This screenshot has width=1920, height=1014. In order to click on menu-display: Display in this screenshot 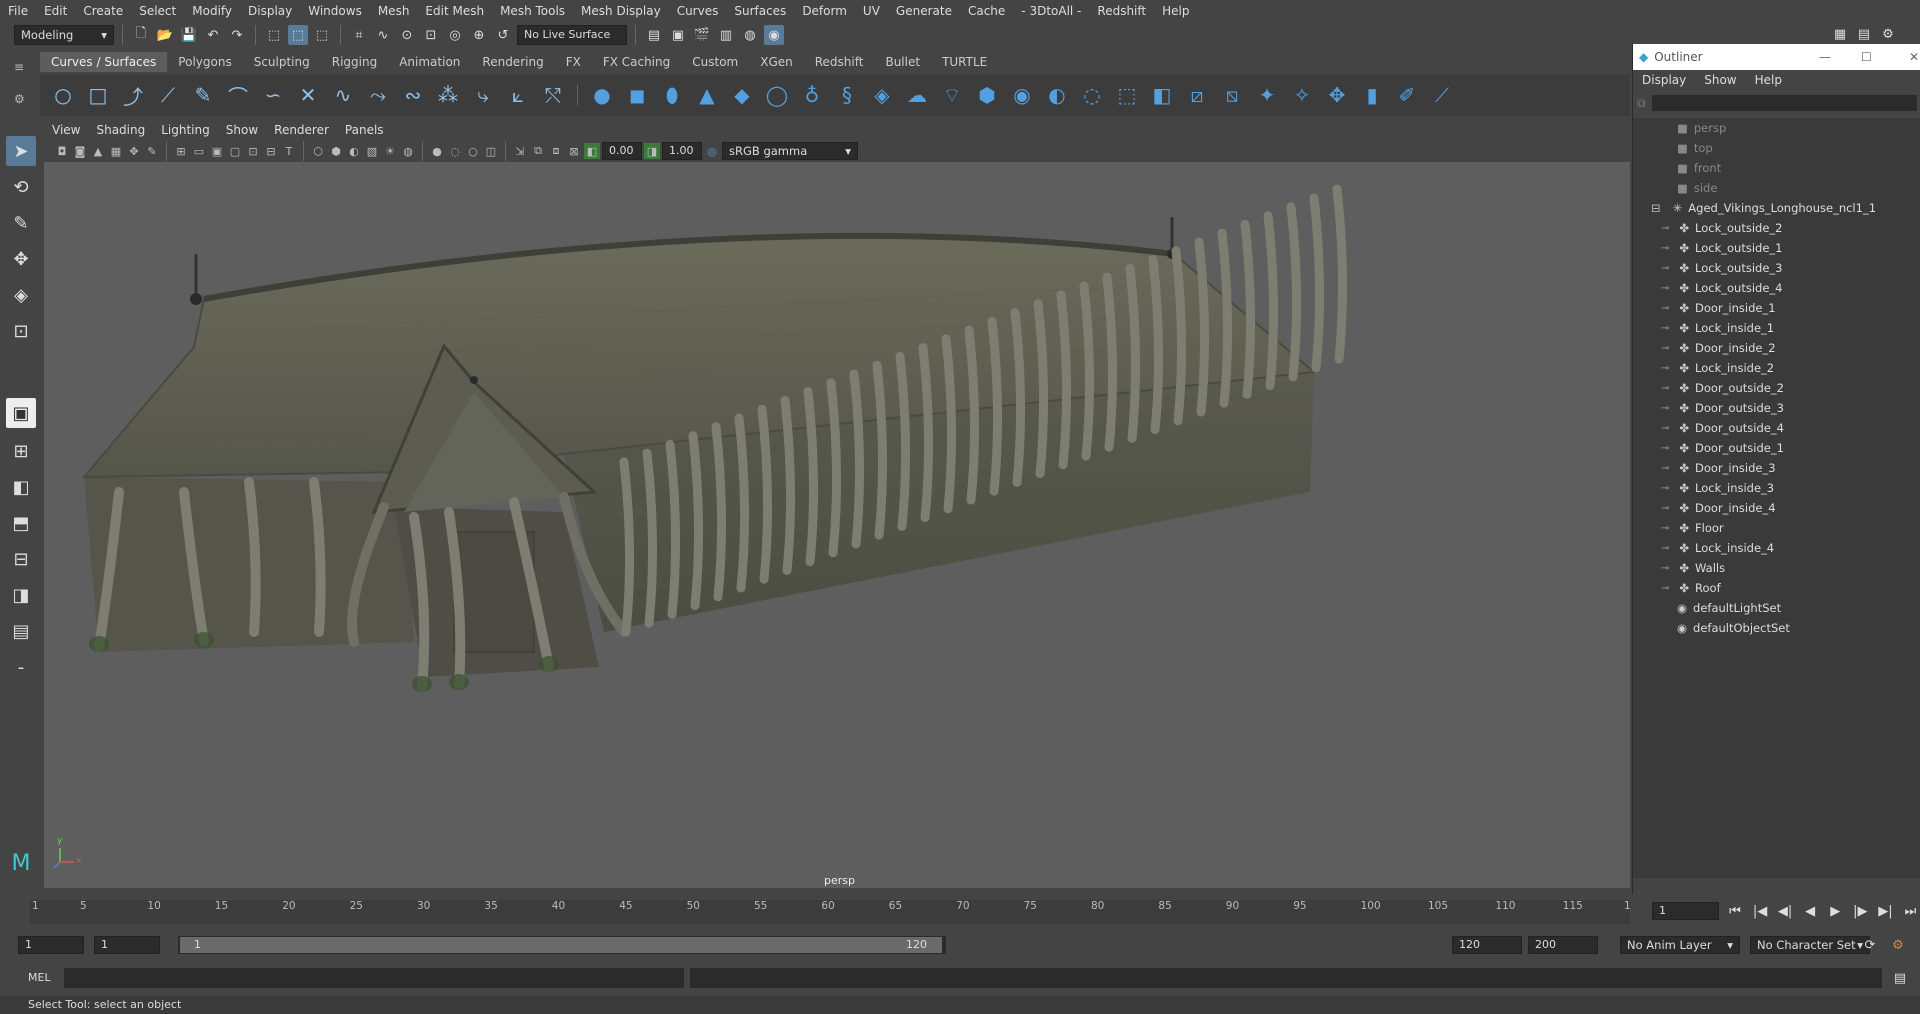, I will do `click(270, 11)`.